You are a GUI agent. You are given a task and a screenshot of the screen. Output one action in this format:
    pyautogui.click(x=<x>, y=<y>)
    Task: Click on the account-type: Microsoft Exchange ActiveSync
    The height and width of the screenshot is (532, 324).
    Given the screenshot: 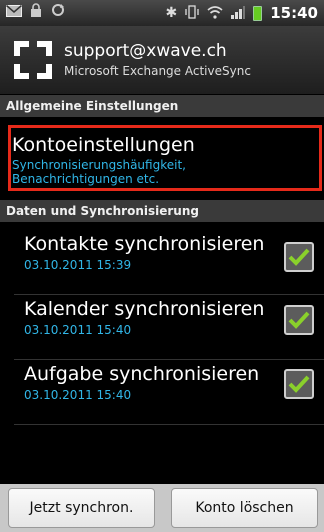 What is the action you would take?
    pyautogui.click(x=157, y=71)
    